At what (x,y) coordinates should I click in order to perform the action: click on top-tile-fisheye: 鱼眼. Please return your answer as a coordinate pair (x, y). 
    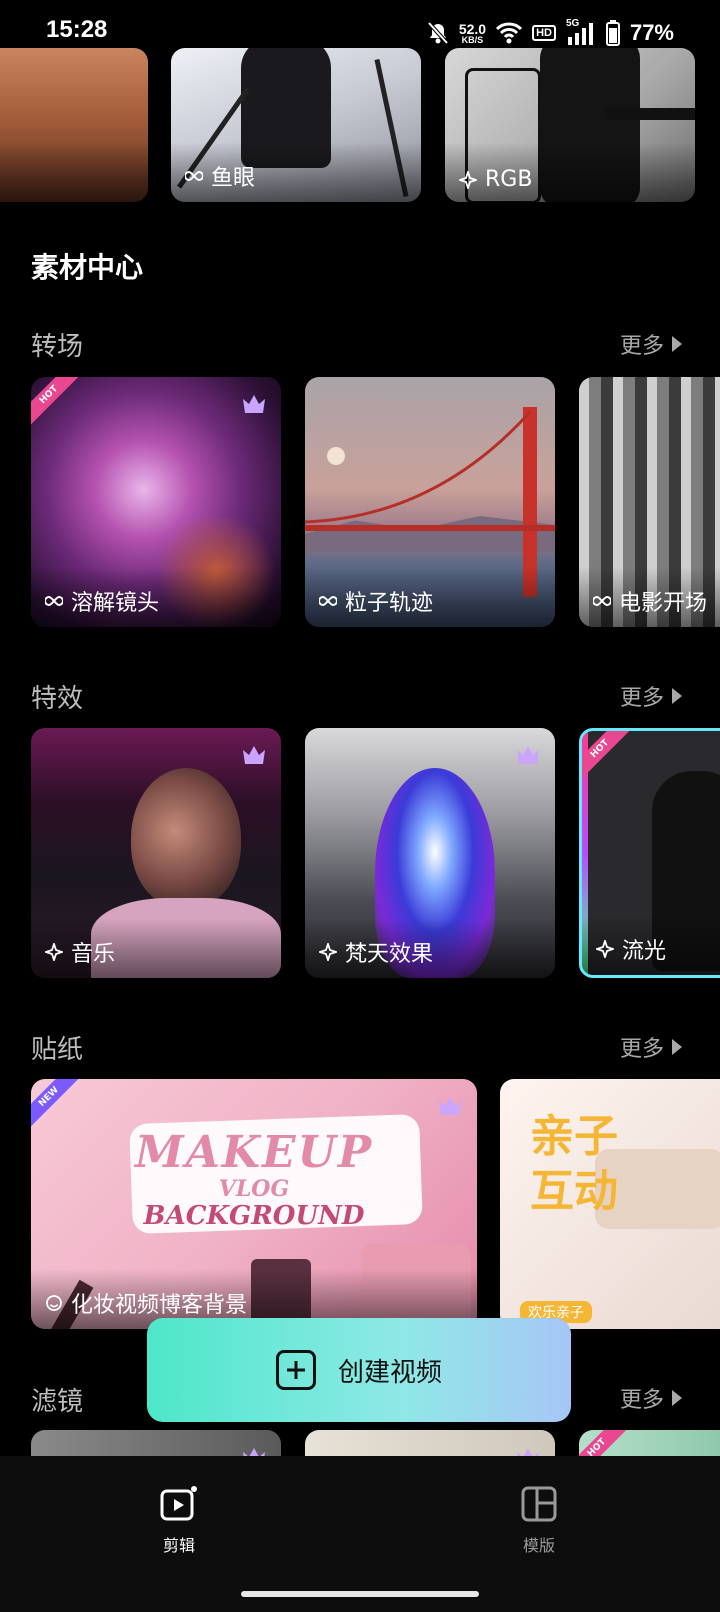
    Looking at the image, I should click on (296, 125).